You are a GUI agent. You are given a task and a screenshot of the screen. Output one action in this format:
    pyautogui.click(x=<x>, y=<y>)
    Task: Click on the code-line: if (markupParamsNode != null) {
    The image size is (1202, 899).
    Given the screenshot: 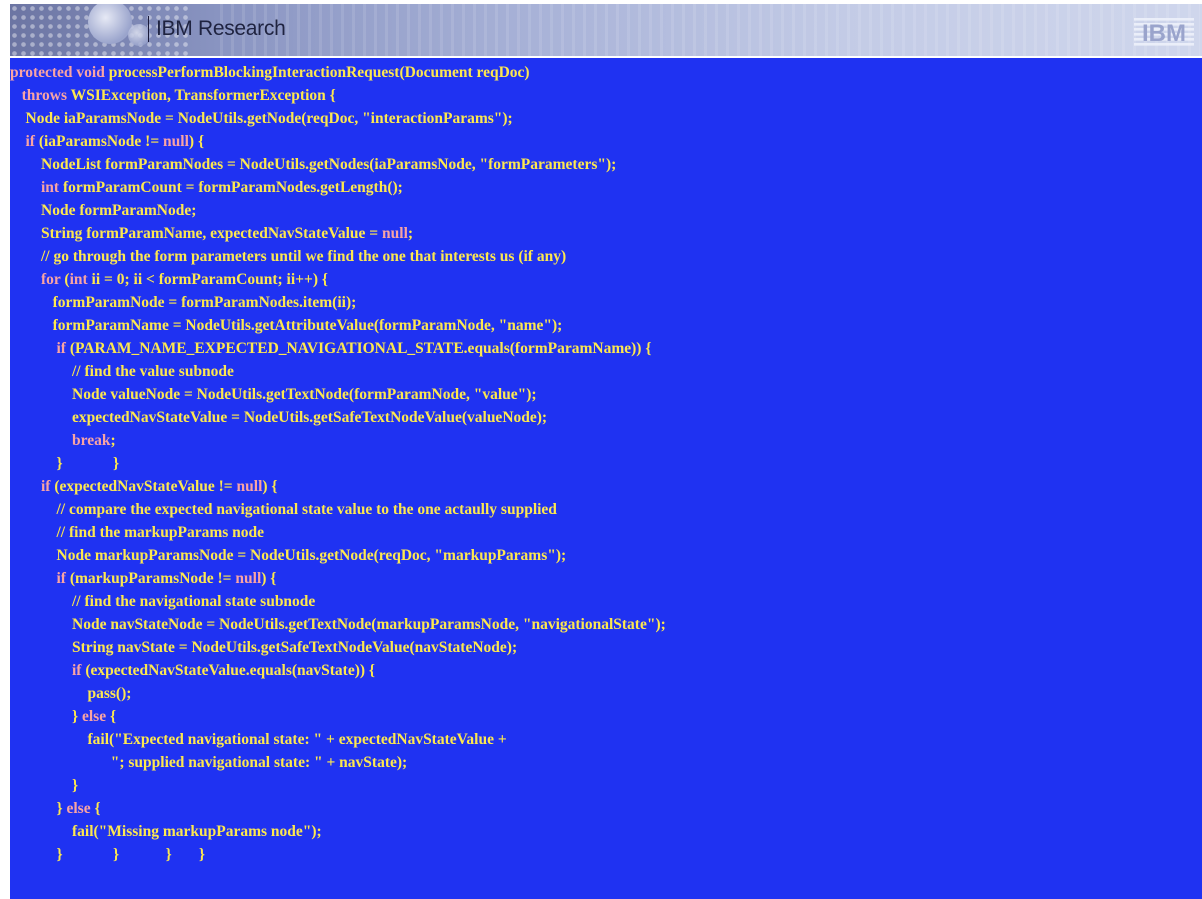 What is the action you would take?
    pyautogui.click(x=338, y=578)
    